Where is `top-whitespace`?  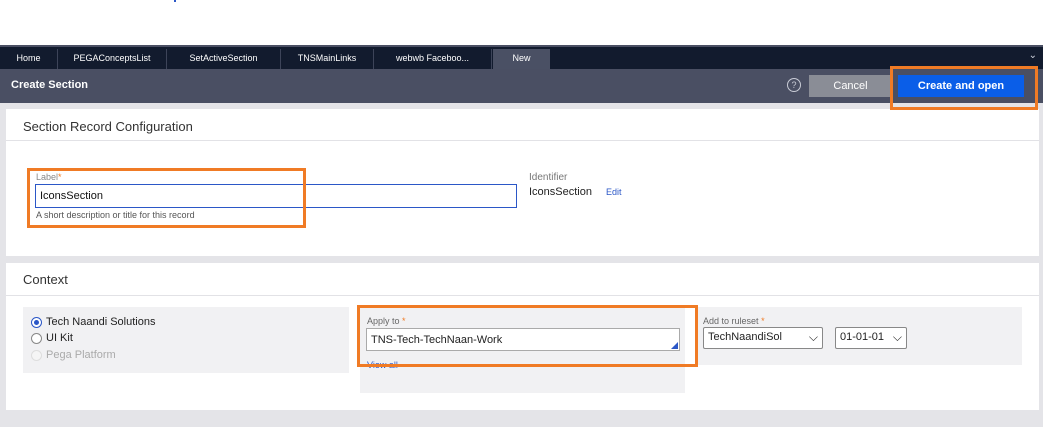
top-whitespace is located at coordinates (521, 22).